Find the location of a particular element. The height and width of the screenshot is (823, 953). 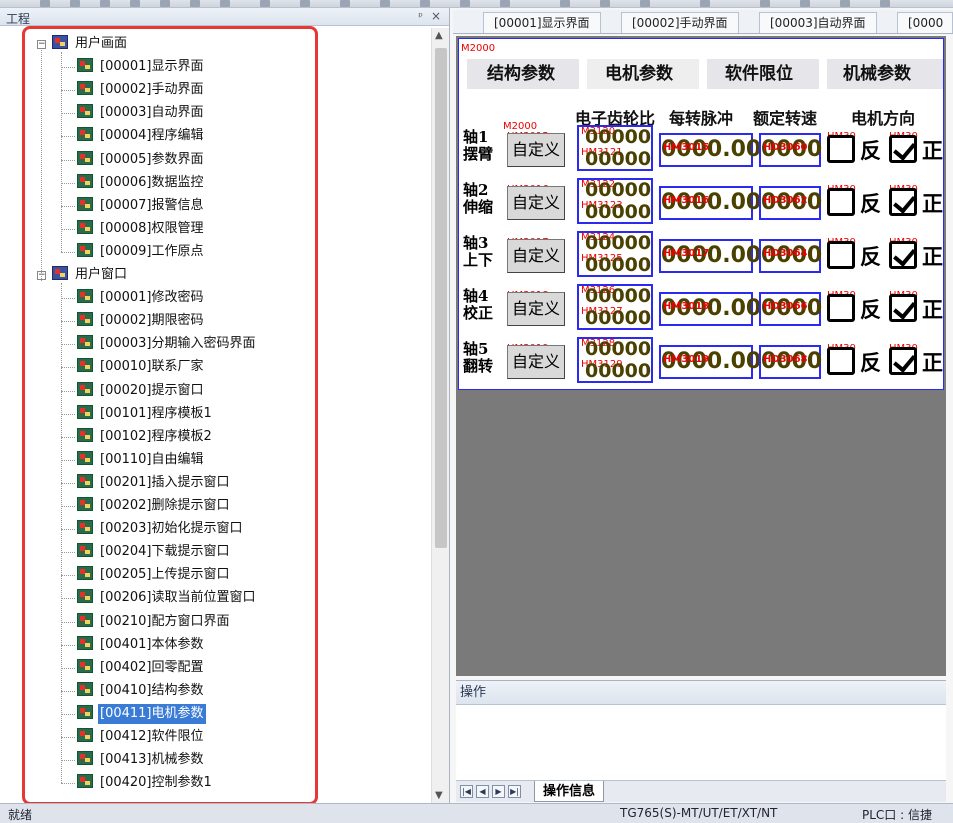

tree-item: [00412]软件限位 is located at coordinates (141, 737).